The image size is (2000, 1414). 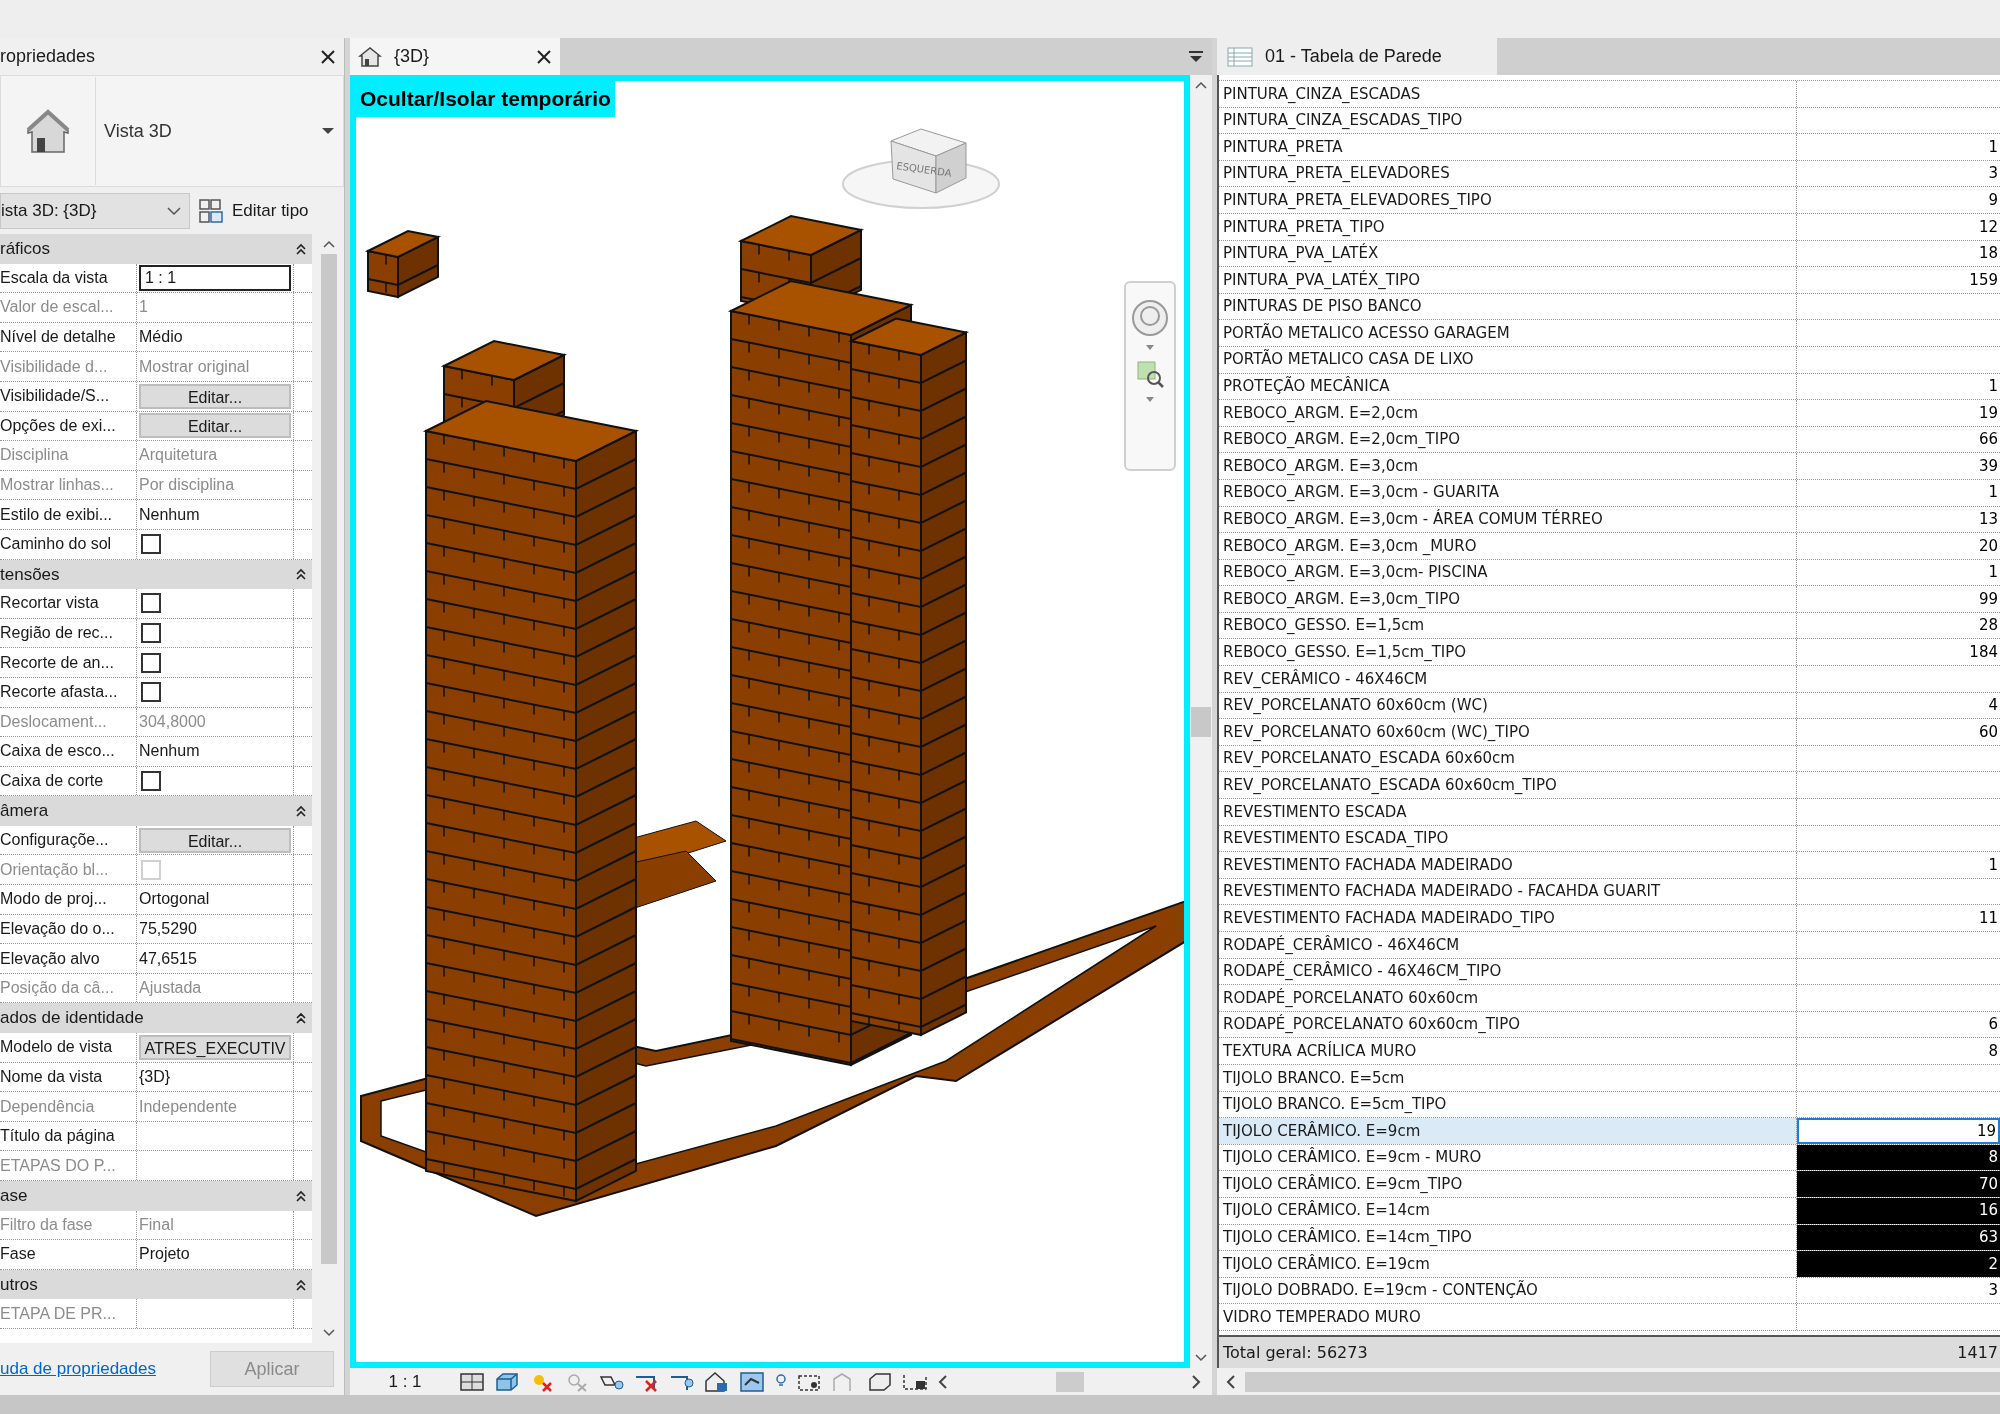 I want to click on property-value: Independente, so click(x=188, y=1106).